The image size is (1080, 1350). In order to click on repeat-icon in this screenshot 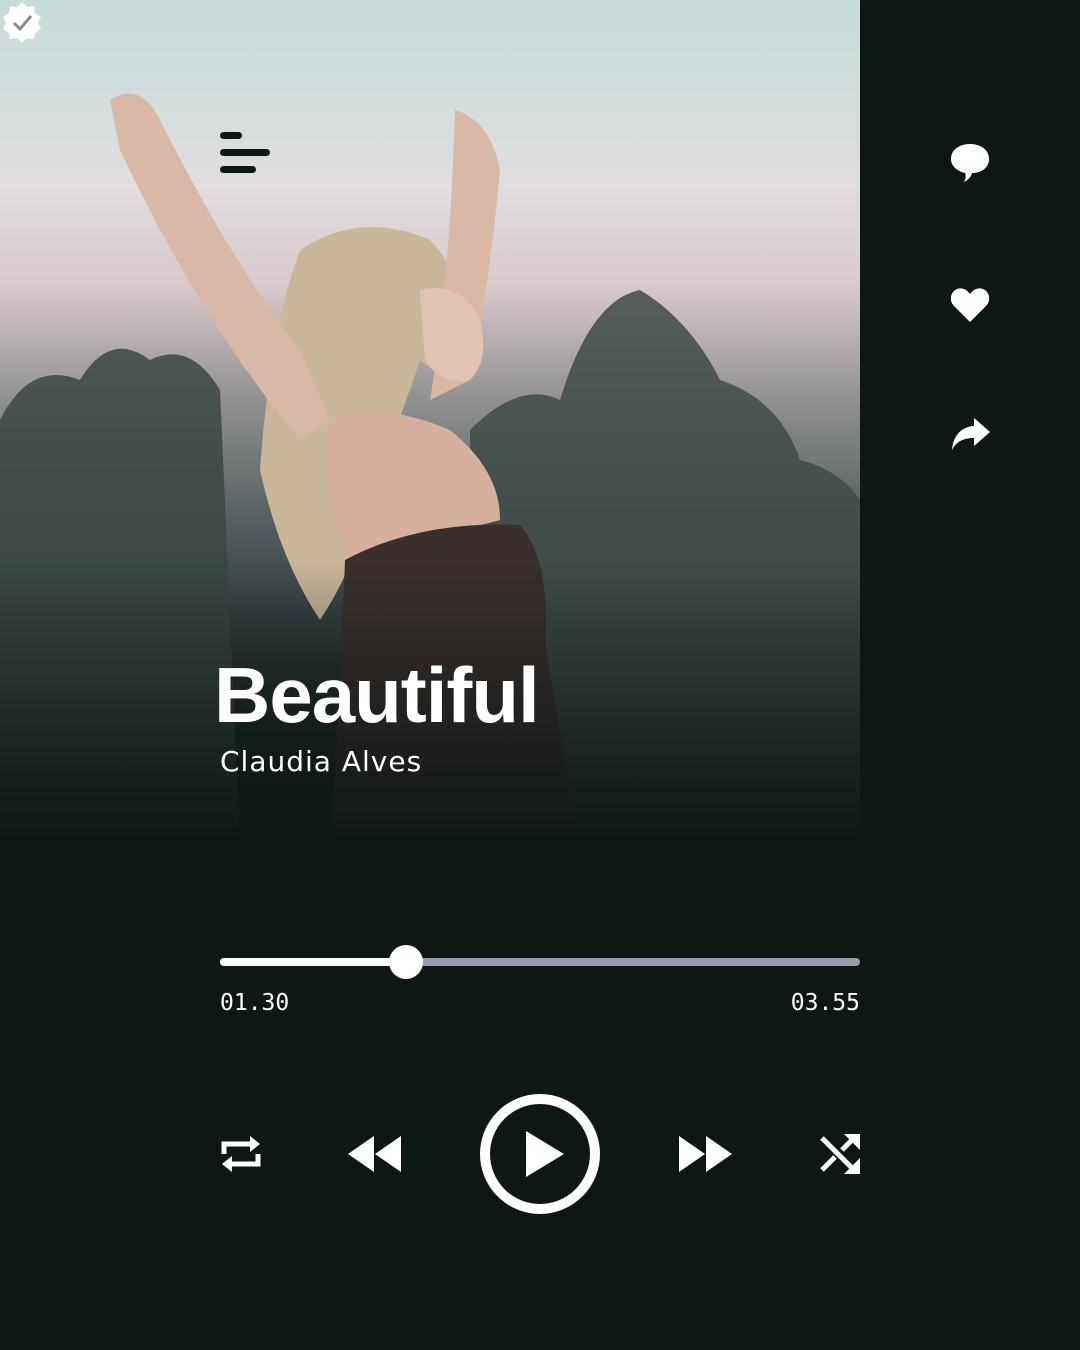, I will do `click(241, 1154)`.